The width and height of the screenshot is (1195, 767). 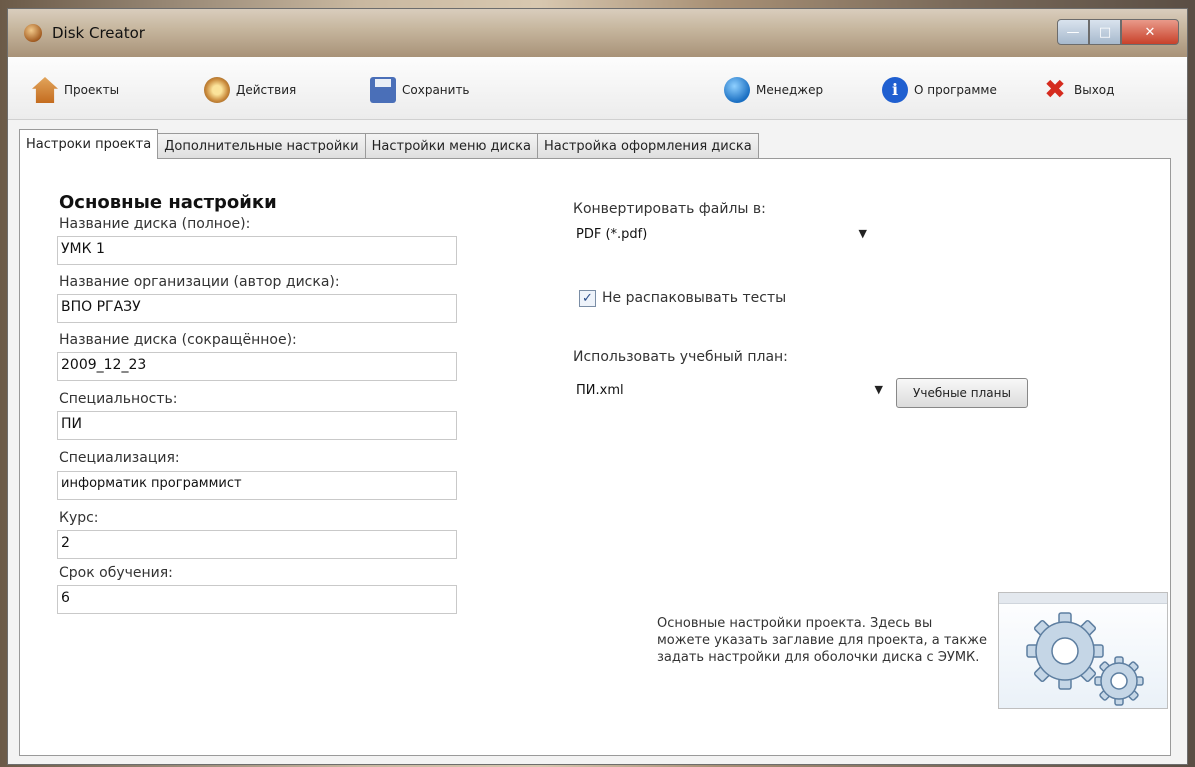 I want to click on manager-button: Менеджер, so click(x=773, y=90).